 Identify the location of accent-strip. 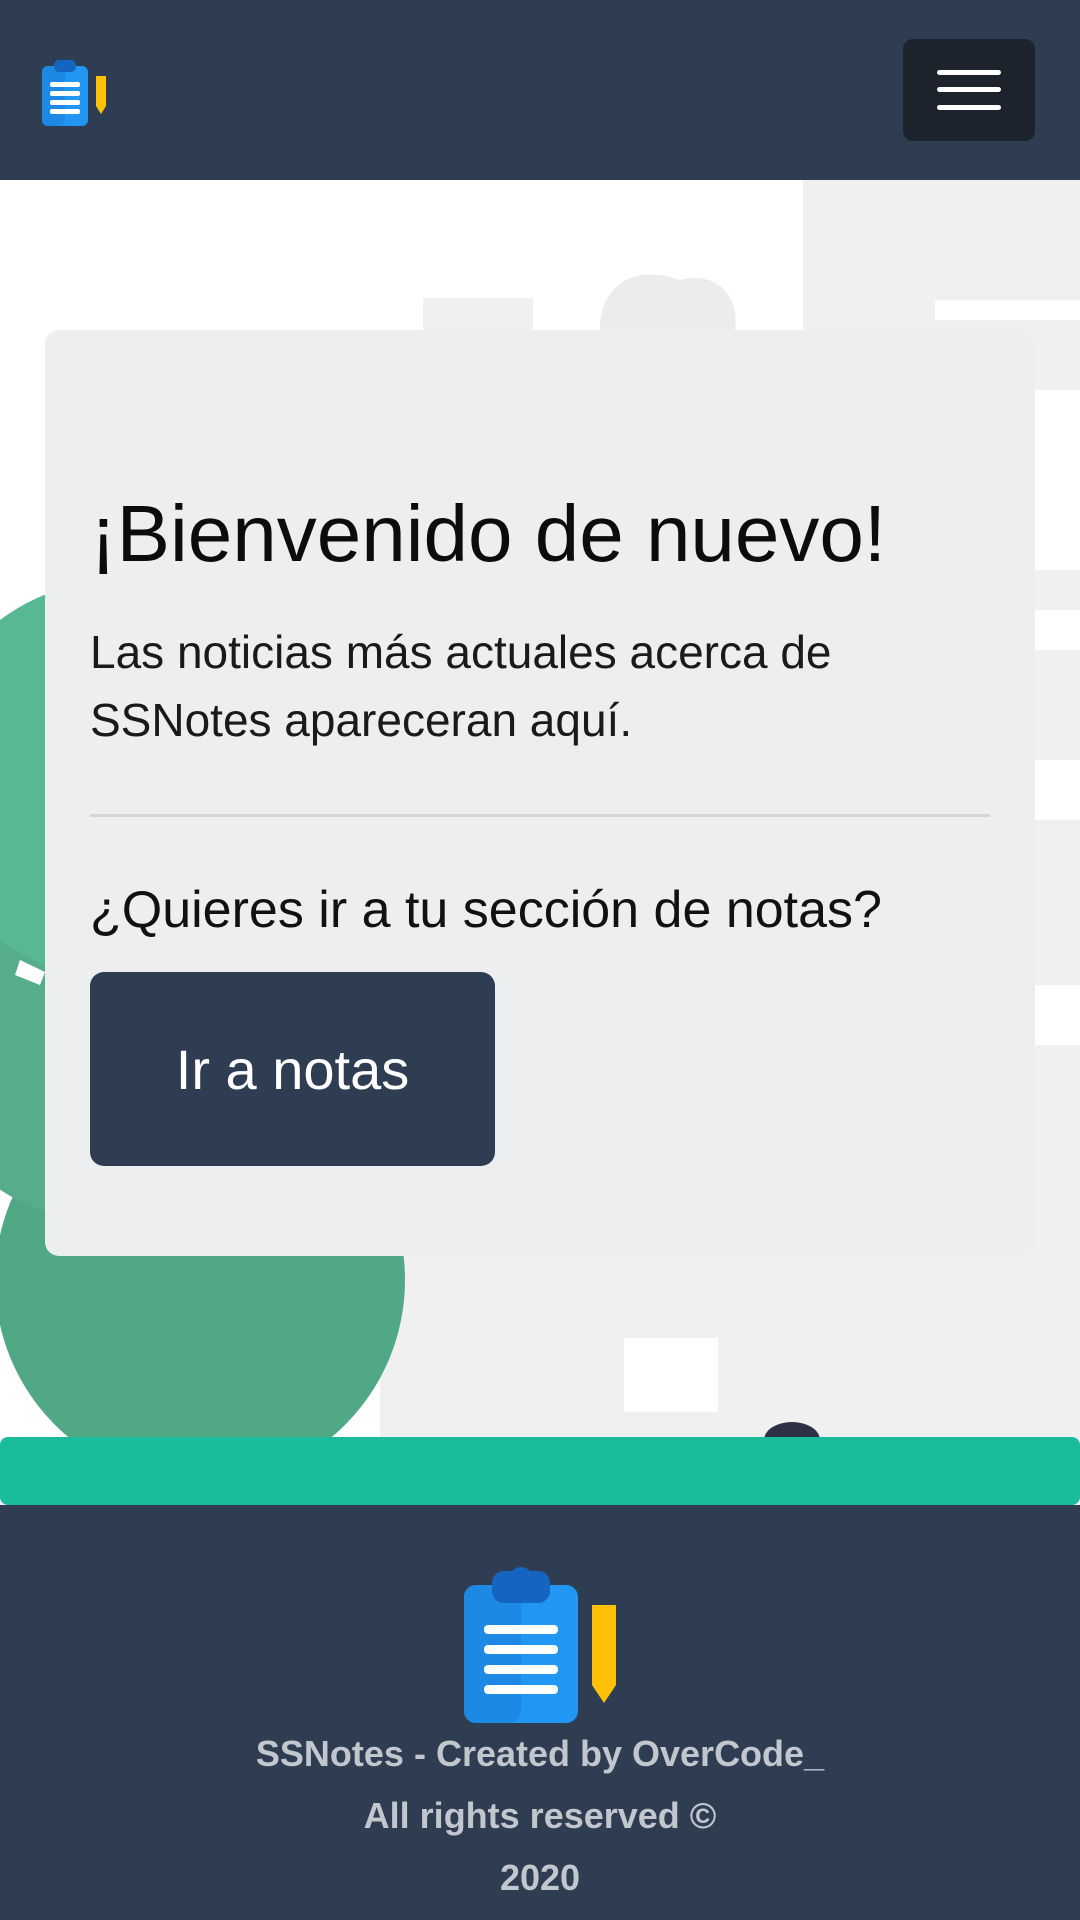
(540, 1471).